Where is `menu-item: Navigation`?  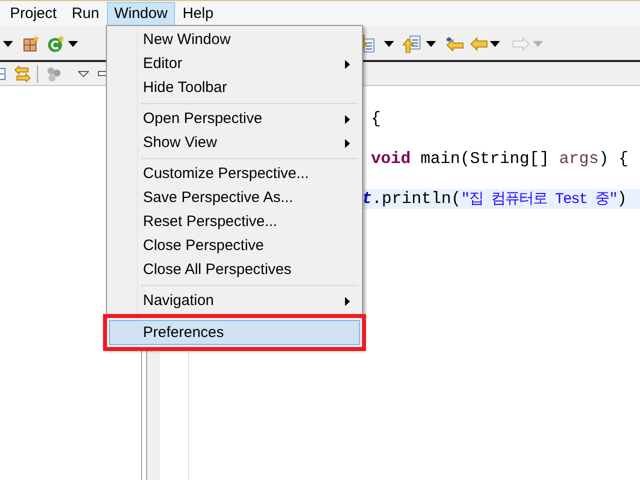 menu-item: Navigation is located at coordinates (234, 301).